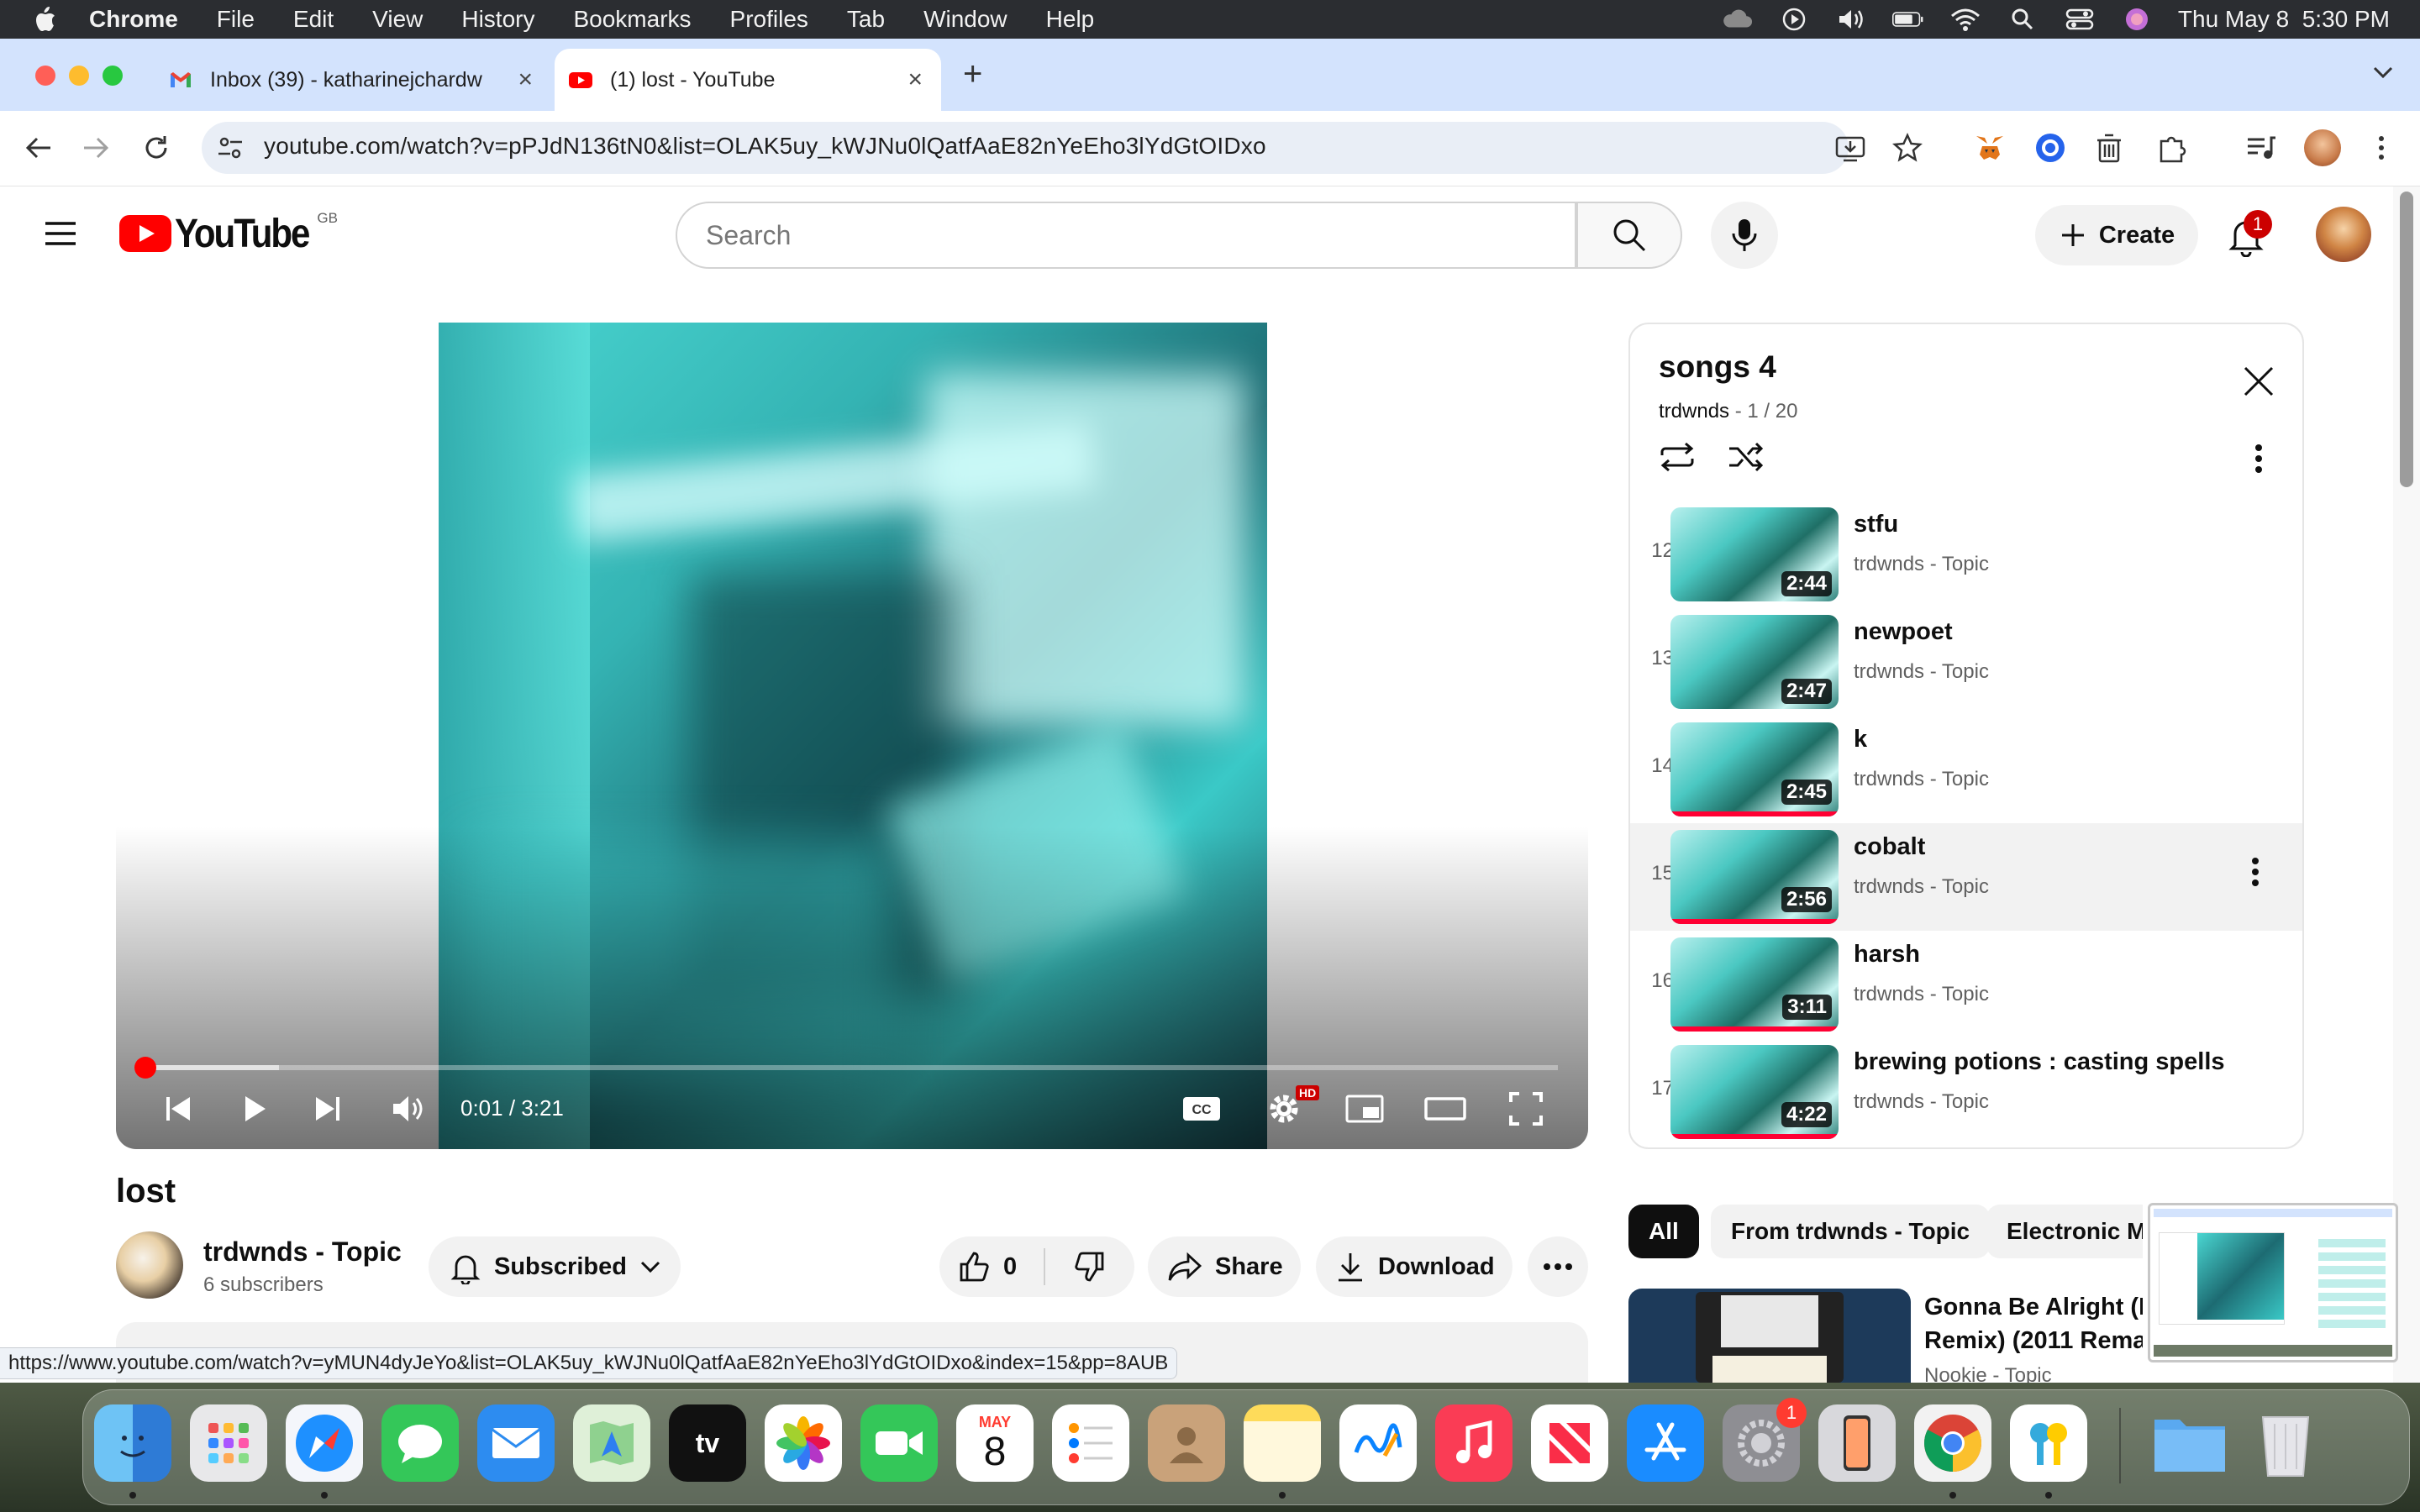 This screenshot has width=2420, height=1512. Describe the element at coordinates (1754, 554) in the screenshot. I see `playlist-item-thumbnail: 2:44` at that location.